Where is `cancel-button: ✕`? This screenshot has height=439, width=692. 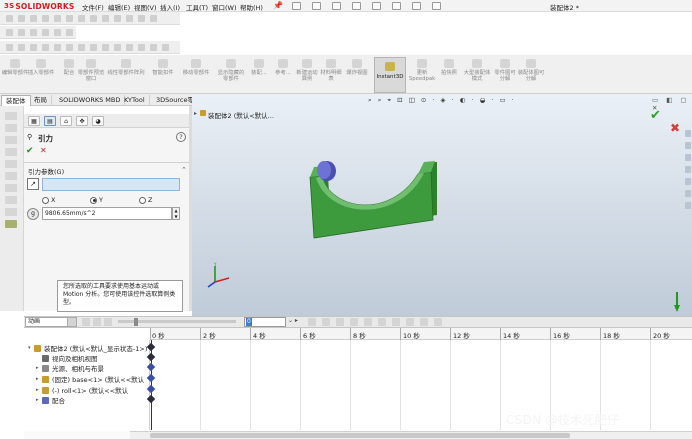
cancel-button: ✕ is located at coordinates (45, 151).